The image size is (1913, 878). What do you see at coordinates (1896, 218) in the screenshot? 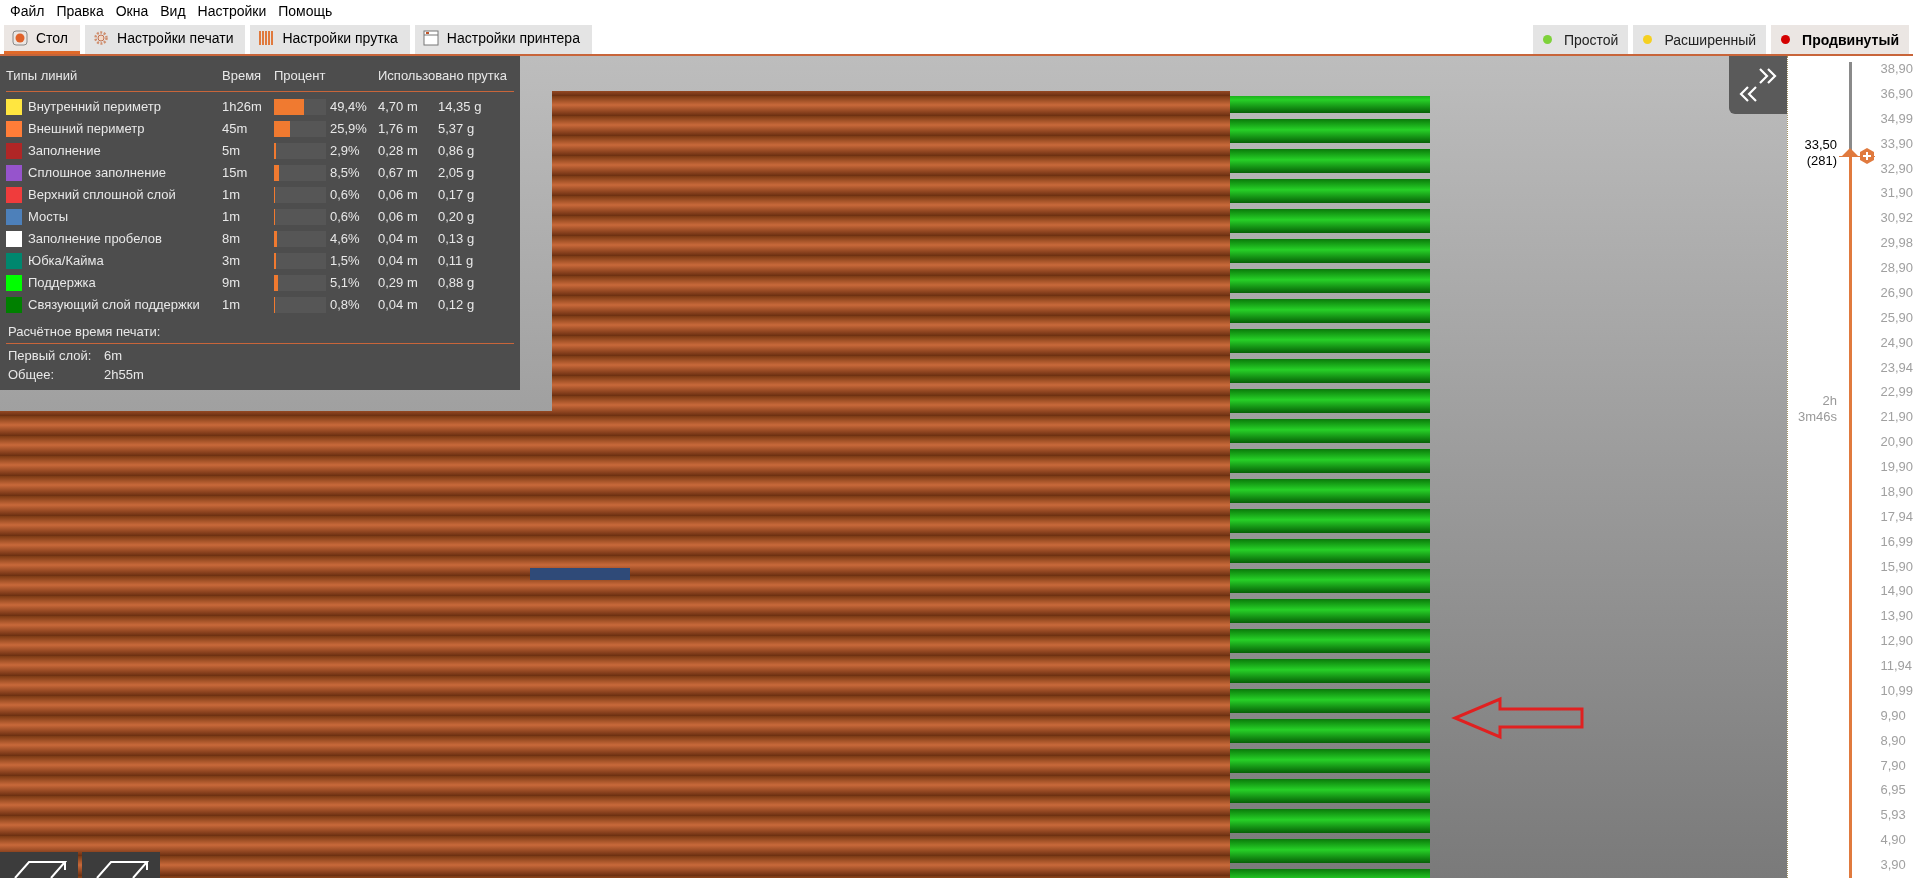
I see `tick-label: 30,92` at bounding box center [1896, 218].